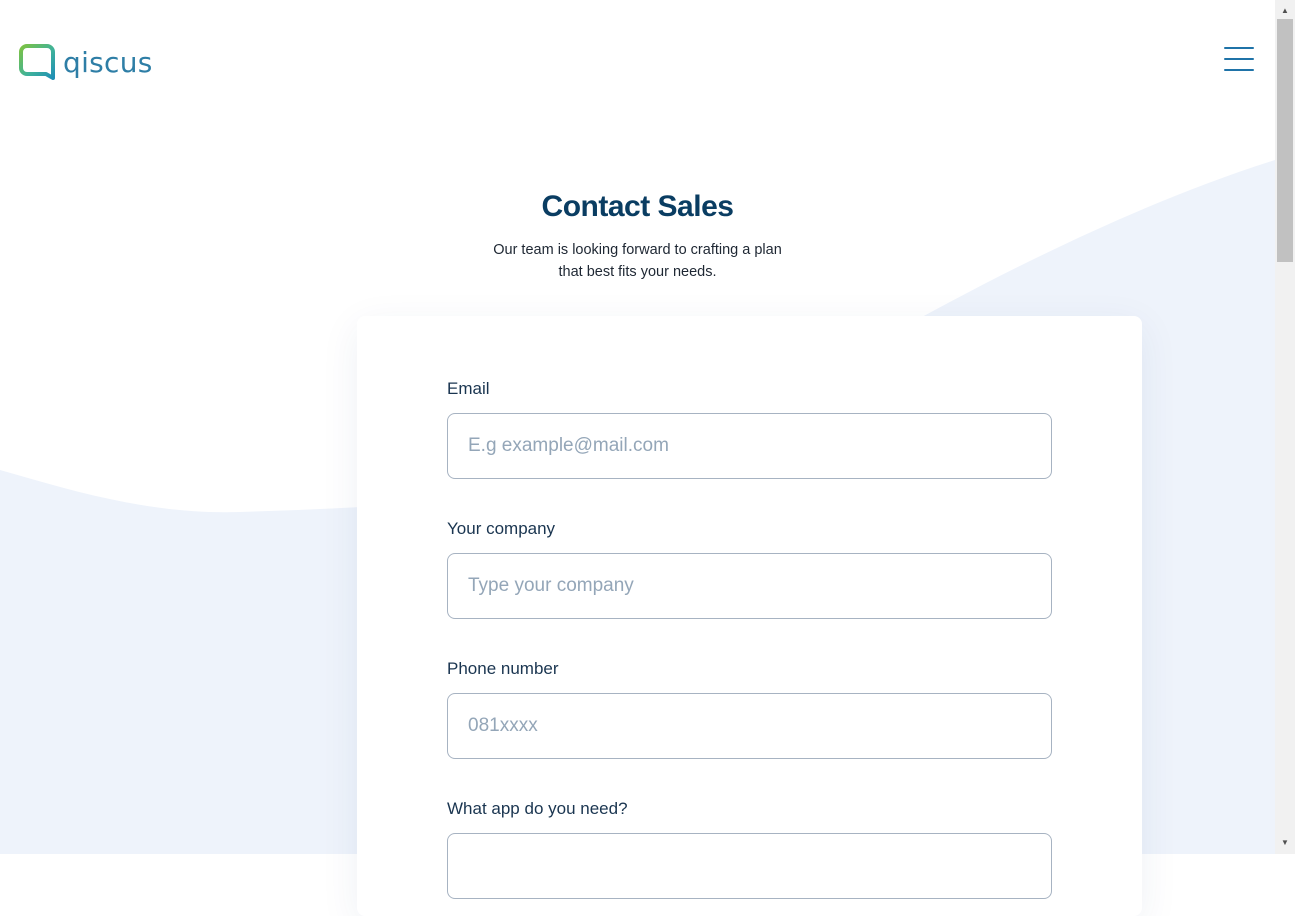 The image size is (1295, 916). I want to click on app-label: What app do you need?, so click(537, 808).